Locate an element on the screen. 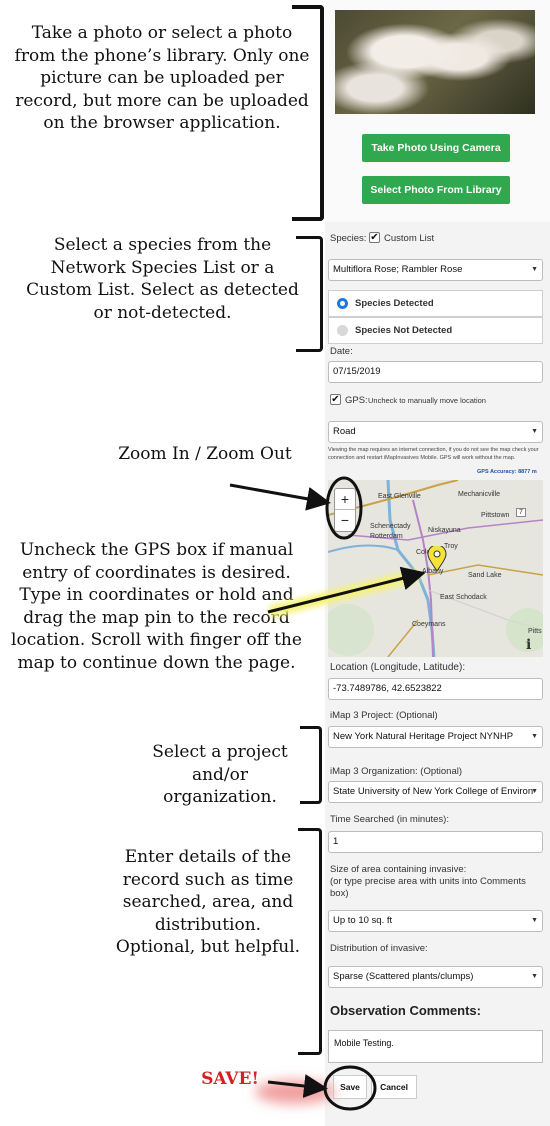 This screenshot has height=1126, width=550. date-label: Date: is located at coordinates (341, 351).